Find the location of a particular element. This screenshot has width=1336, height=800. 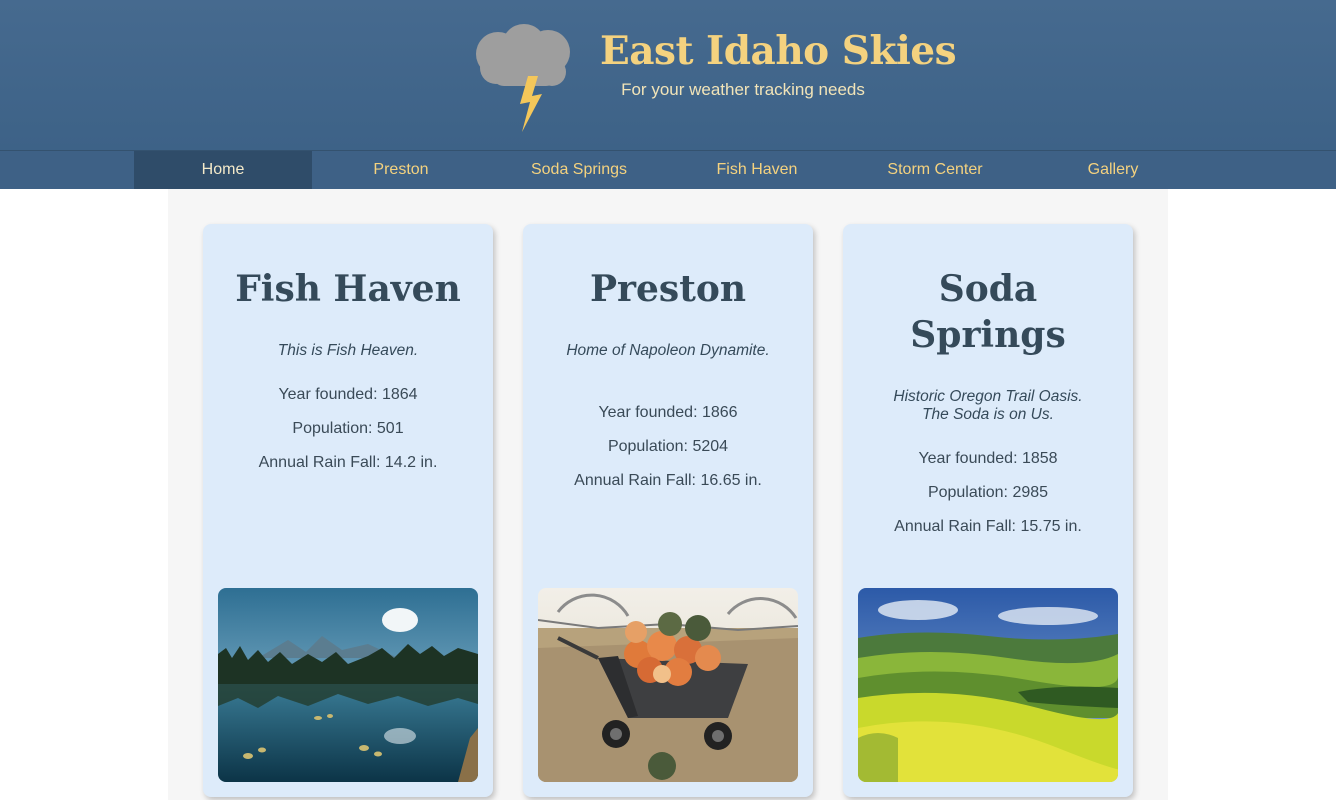

nav-item-preston: Preston is located at coordinates (401, 170).